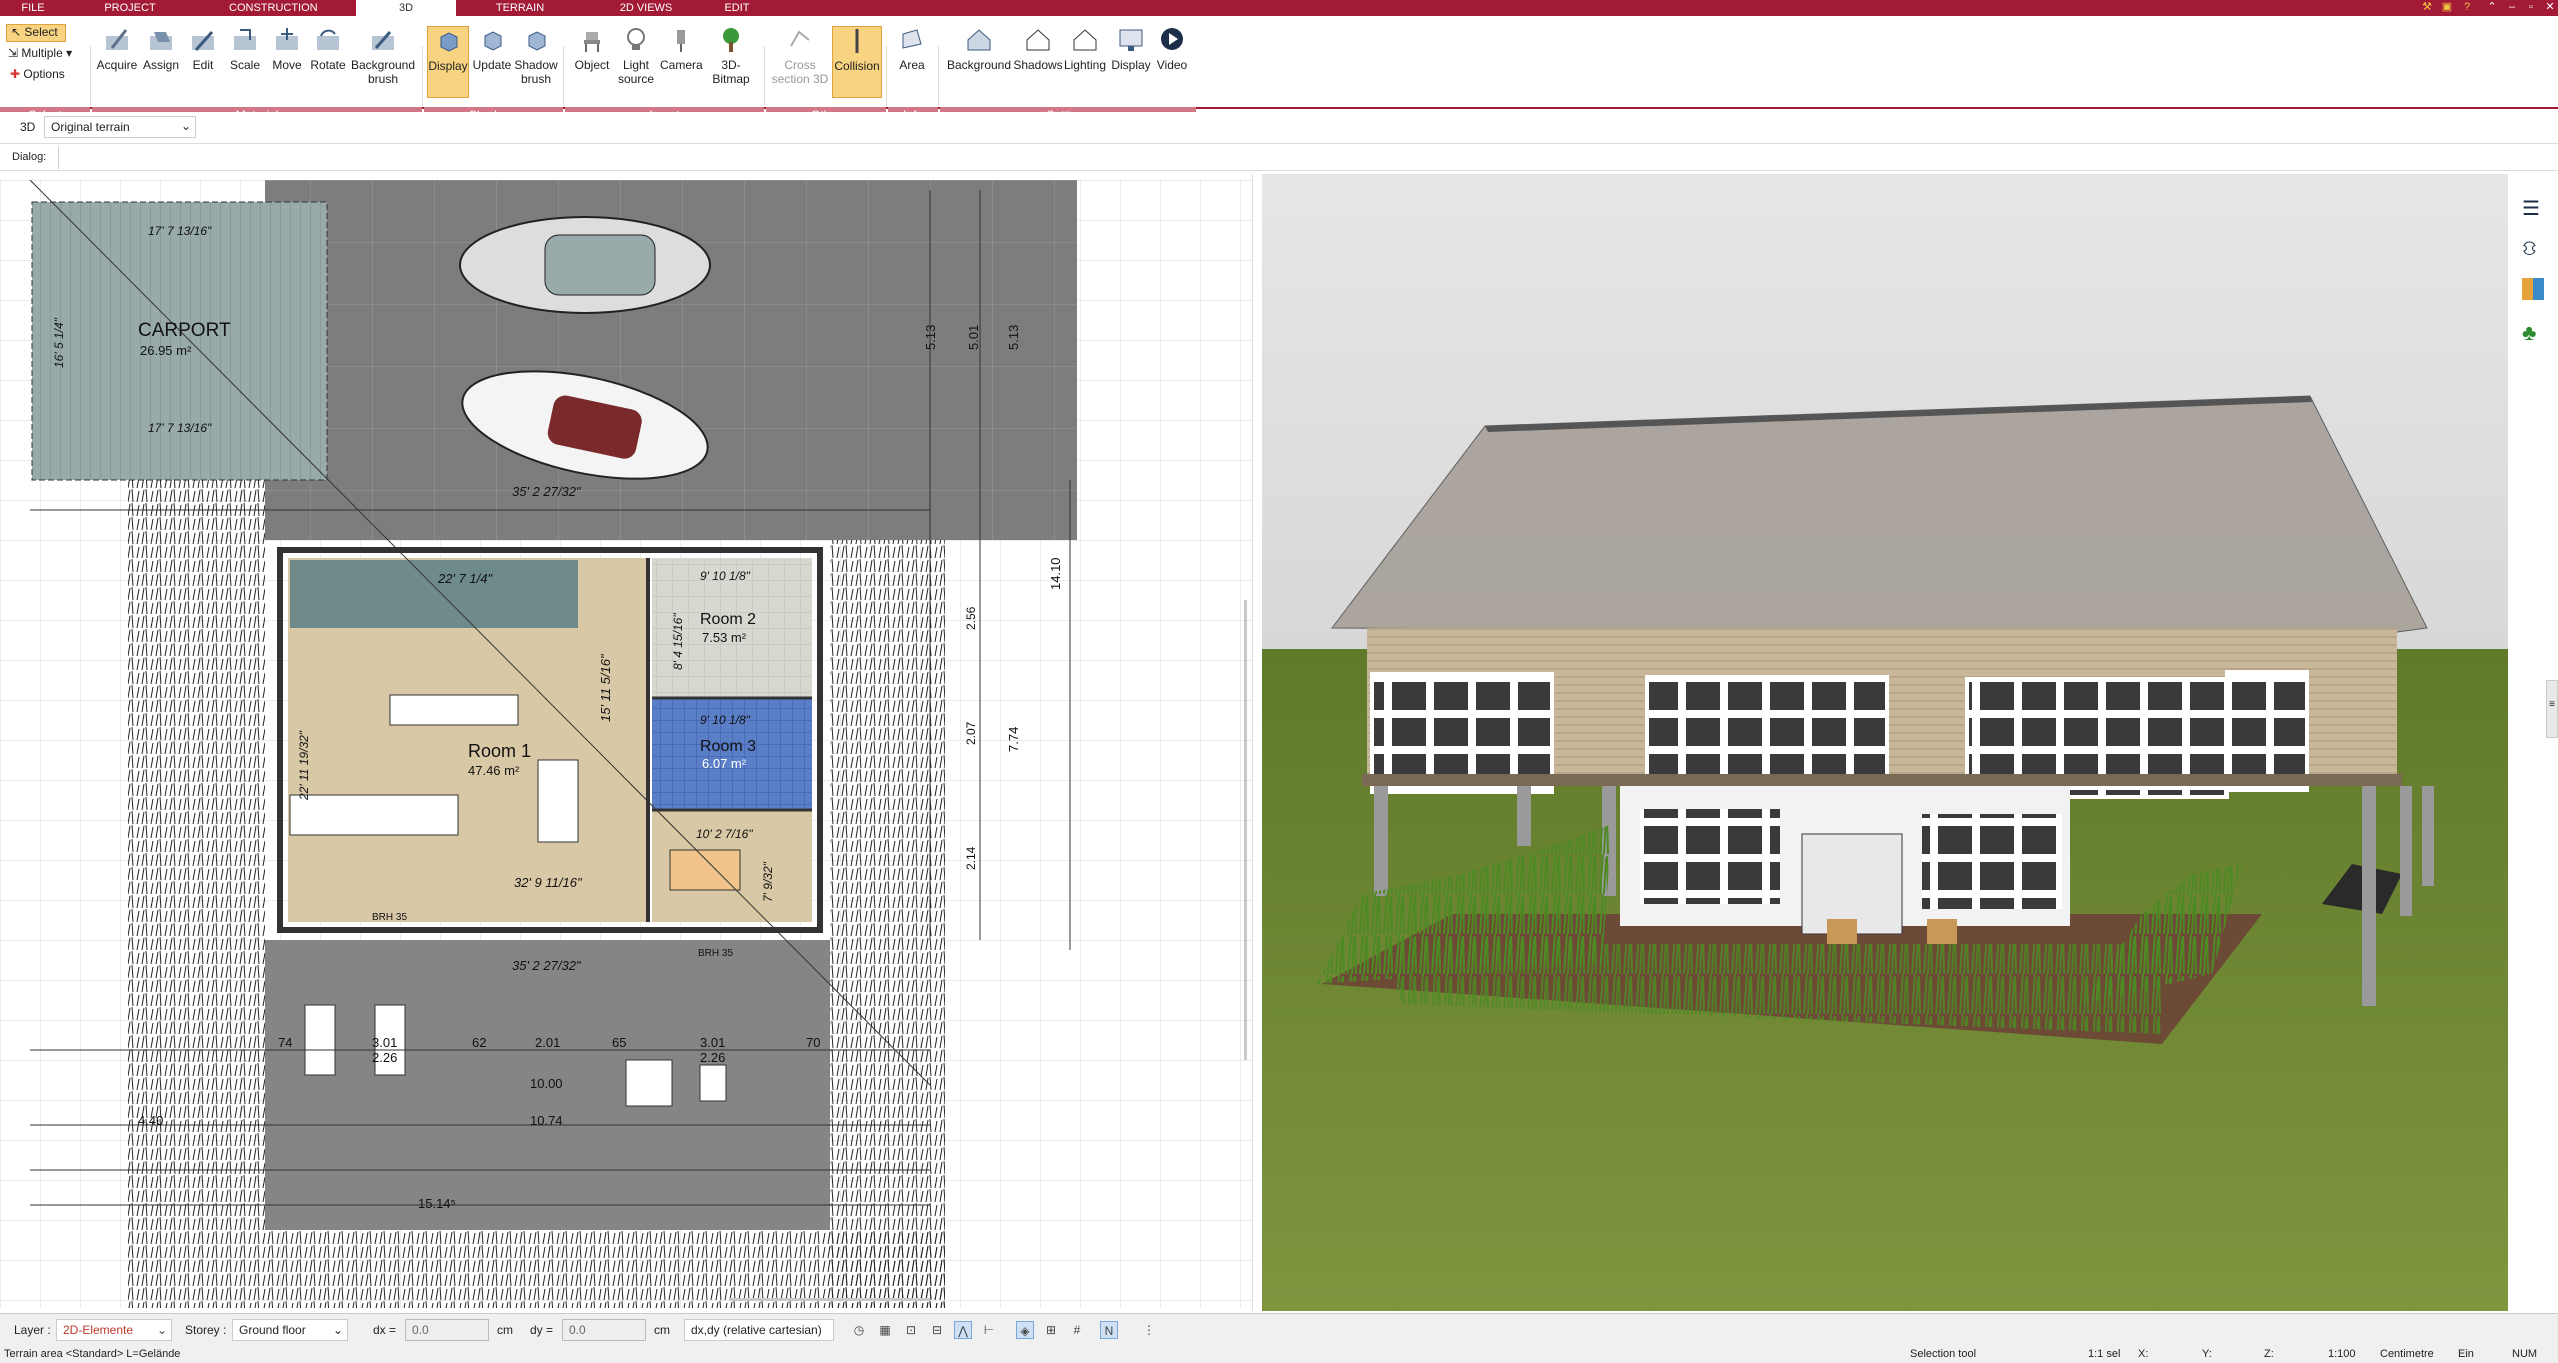 The image size is (2558, 1363). I want to click on tab-project: PROJECT, so click(130, 8).